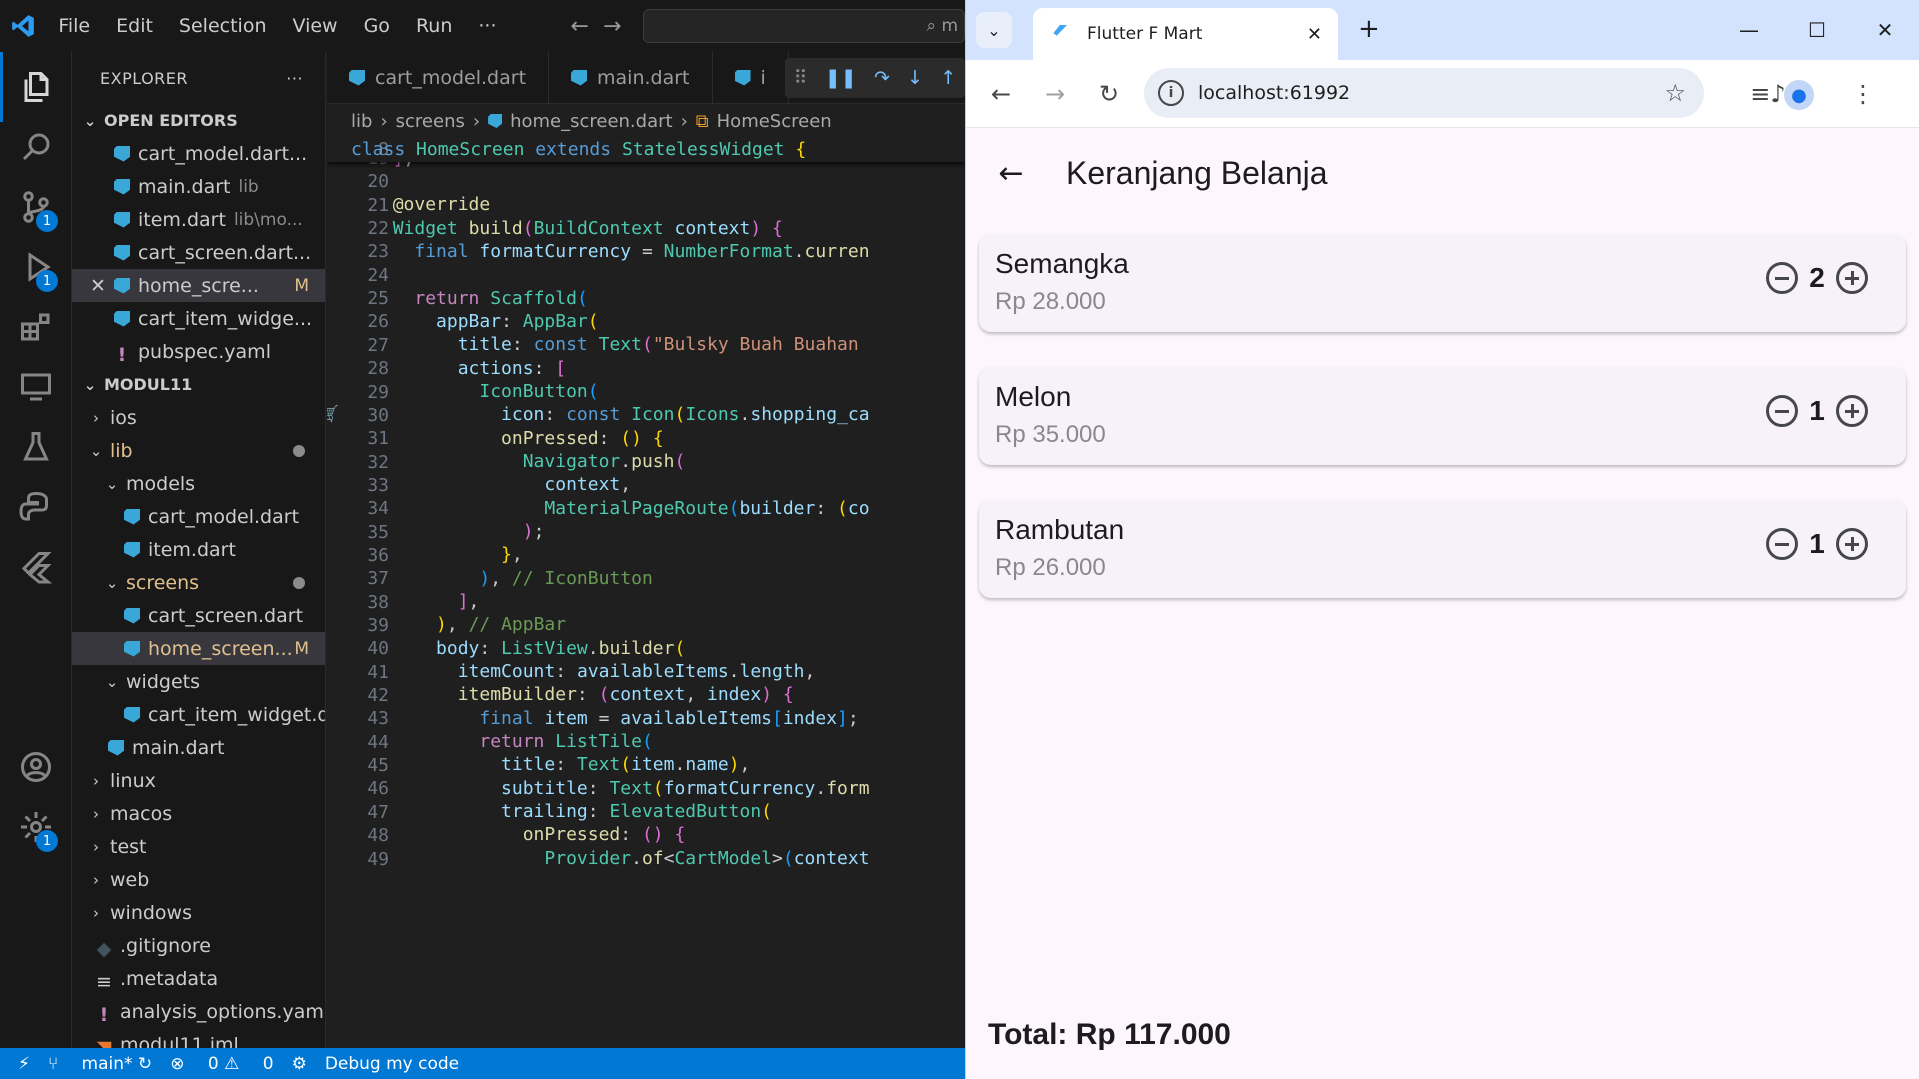 This screenshot has height=1079, width=1919. Describe the element at coordinates (314, 26) in the screenshot. I see `menu-view: View` at that location.